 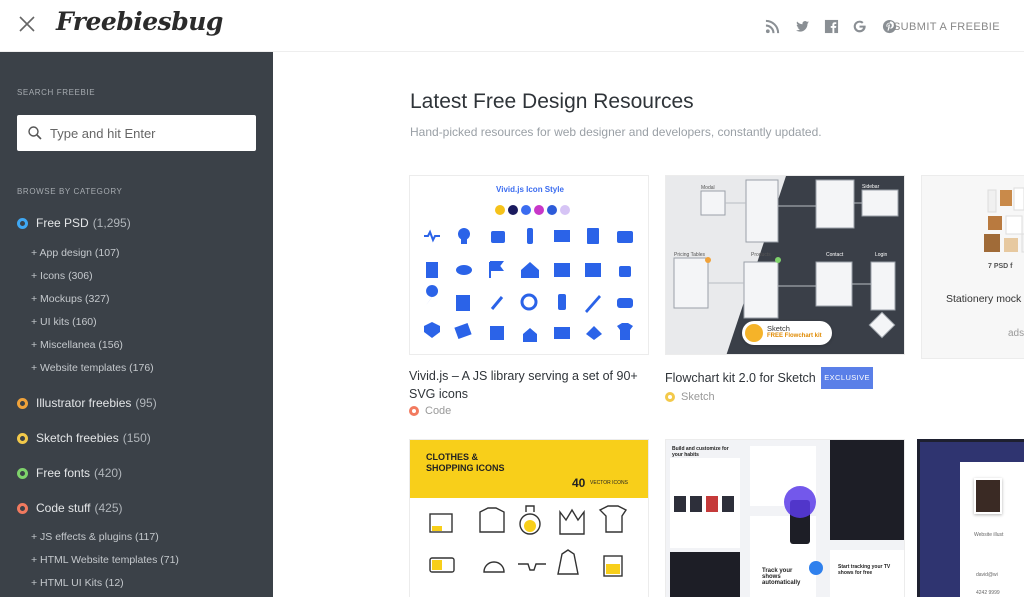 What do you see at coordinates (802, 26) in the screenshot?
I see `twitter-icon` at bounding box center [802, 26].